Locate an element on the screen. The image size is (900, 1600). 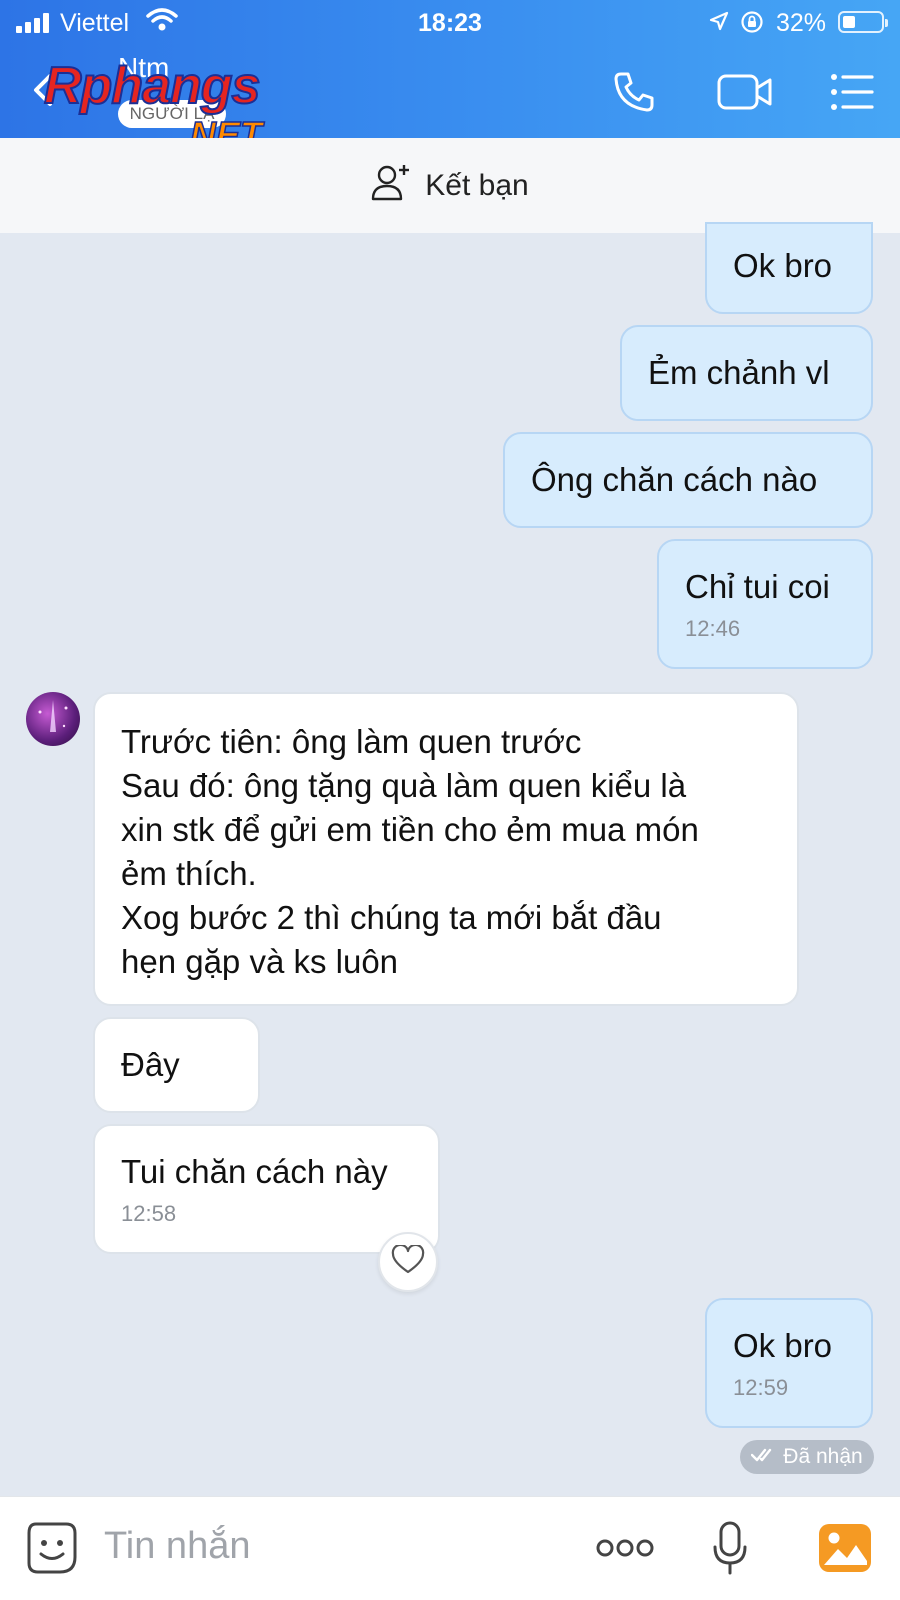
message-time: 12:59 is located at coordinates (761, 1387).